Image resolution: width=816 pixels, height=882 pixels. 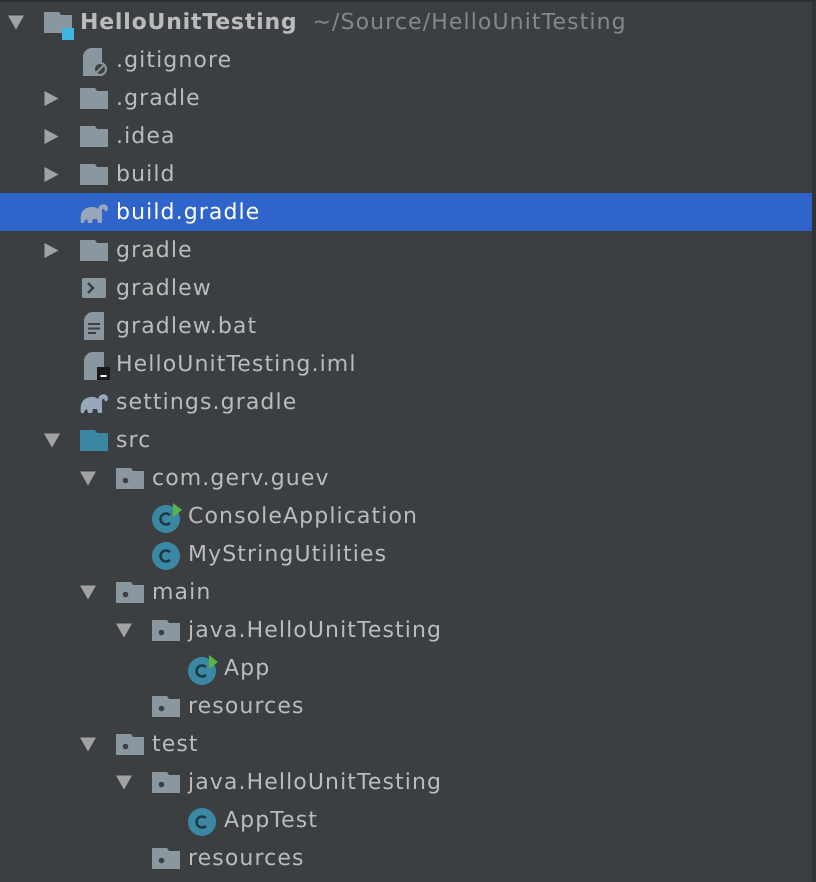 I want to click on terminal-icon, so click(x=94, y=288).